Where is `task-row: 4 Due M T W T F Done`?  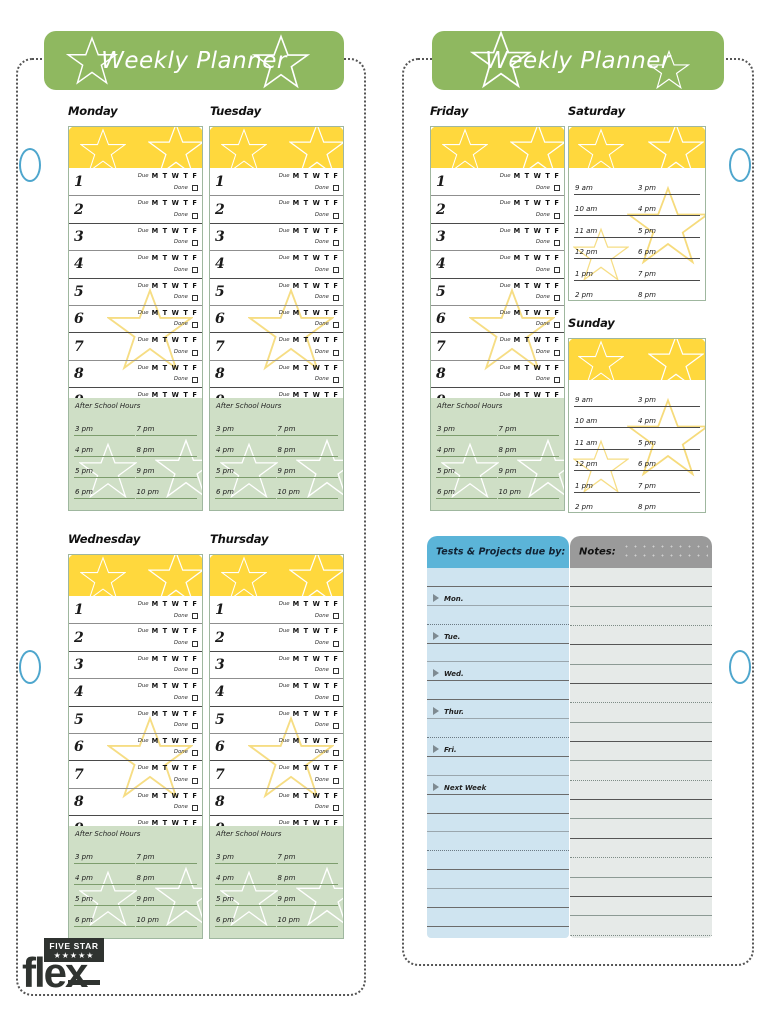 task-row: 4 Due M T W T F Done is located at coordinates (276, 693).